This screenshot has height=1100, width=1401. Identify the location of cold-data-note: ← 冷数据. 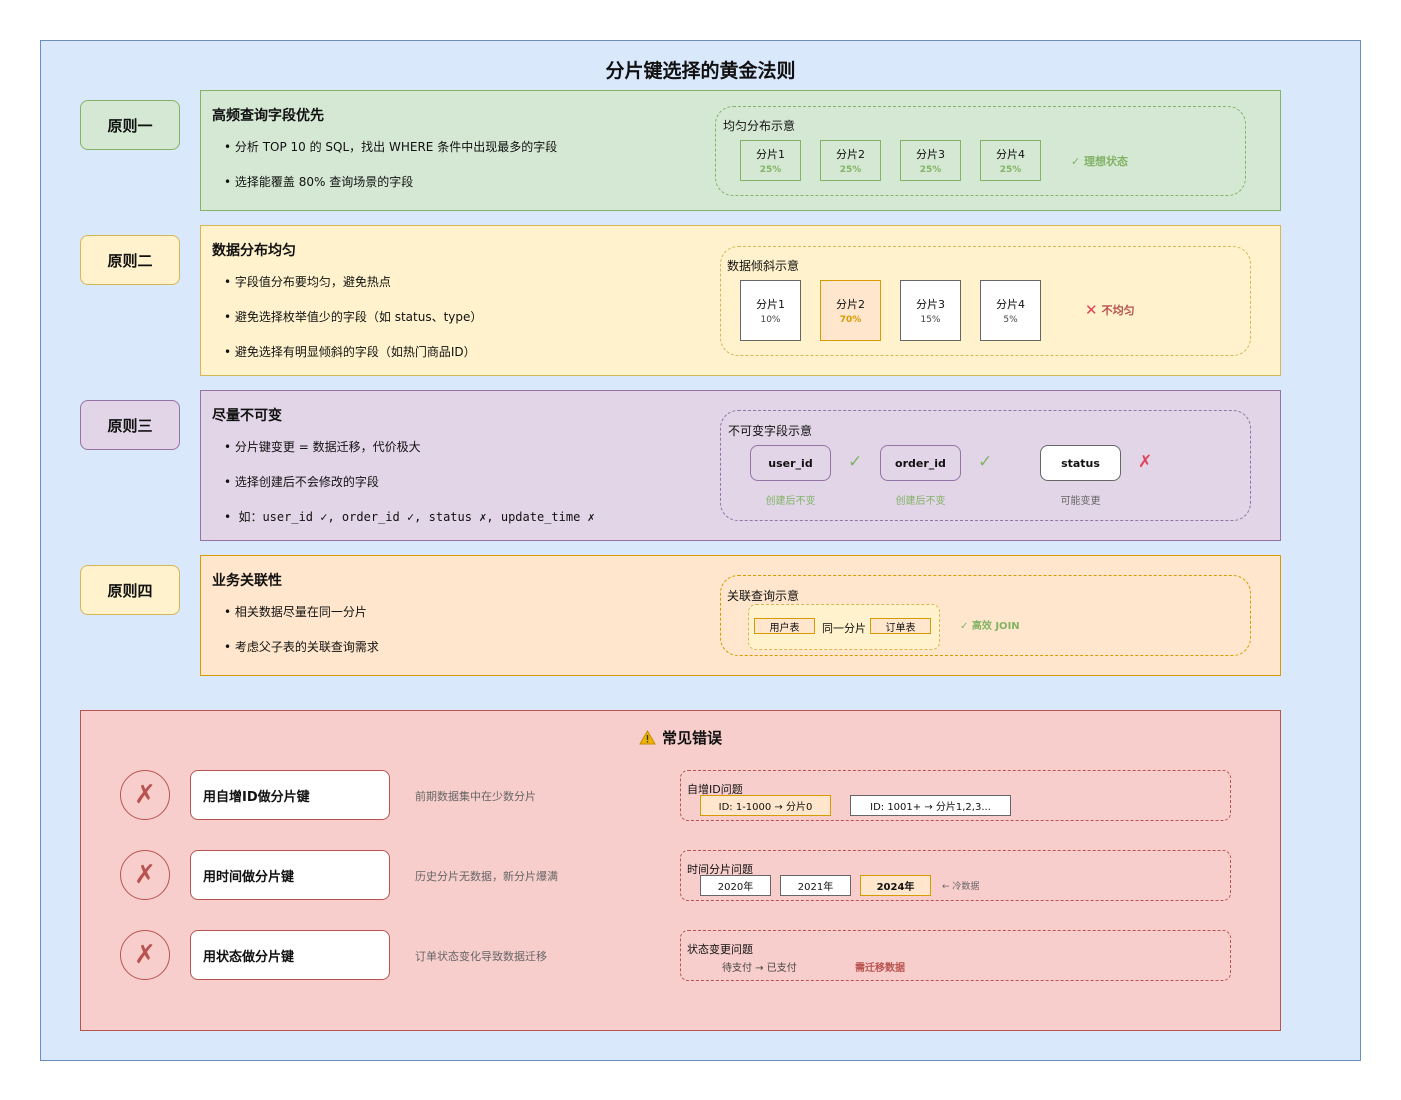
(961, 887).